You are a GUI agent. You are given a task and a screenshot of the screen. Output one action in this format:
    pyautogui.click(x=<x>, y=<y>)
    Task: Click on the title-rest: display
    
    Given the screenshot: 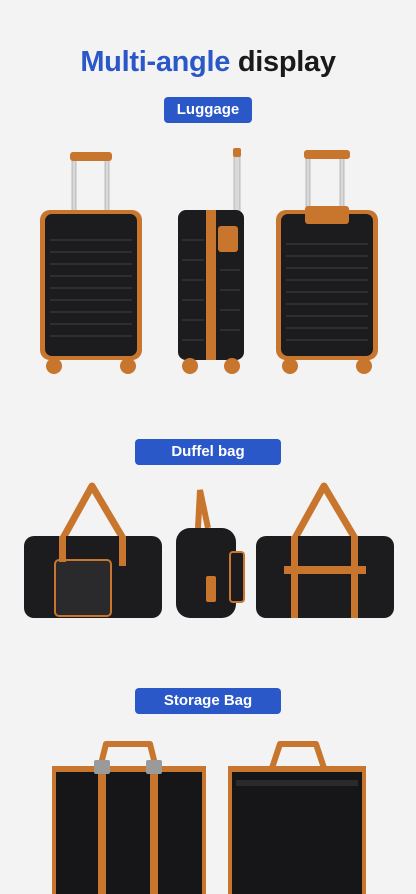 What is the action you would take?
    pyautogui.click(x=286, y=62)
    